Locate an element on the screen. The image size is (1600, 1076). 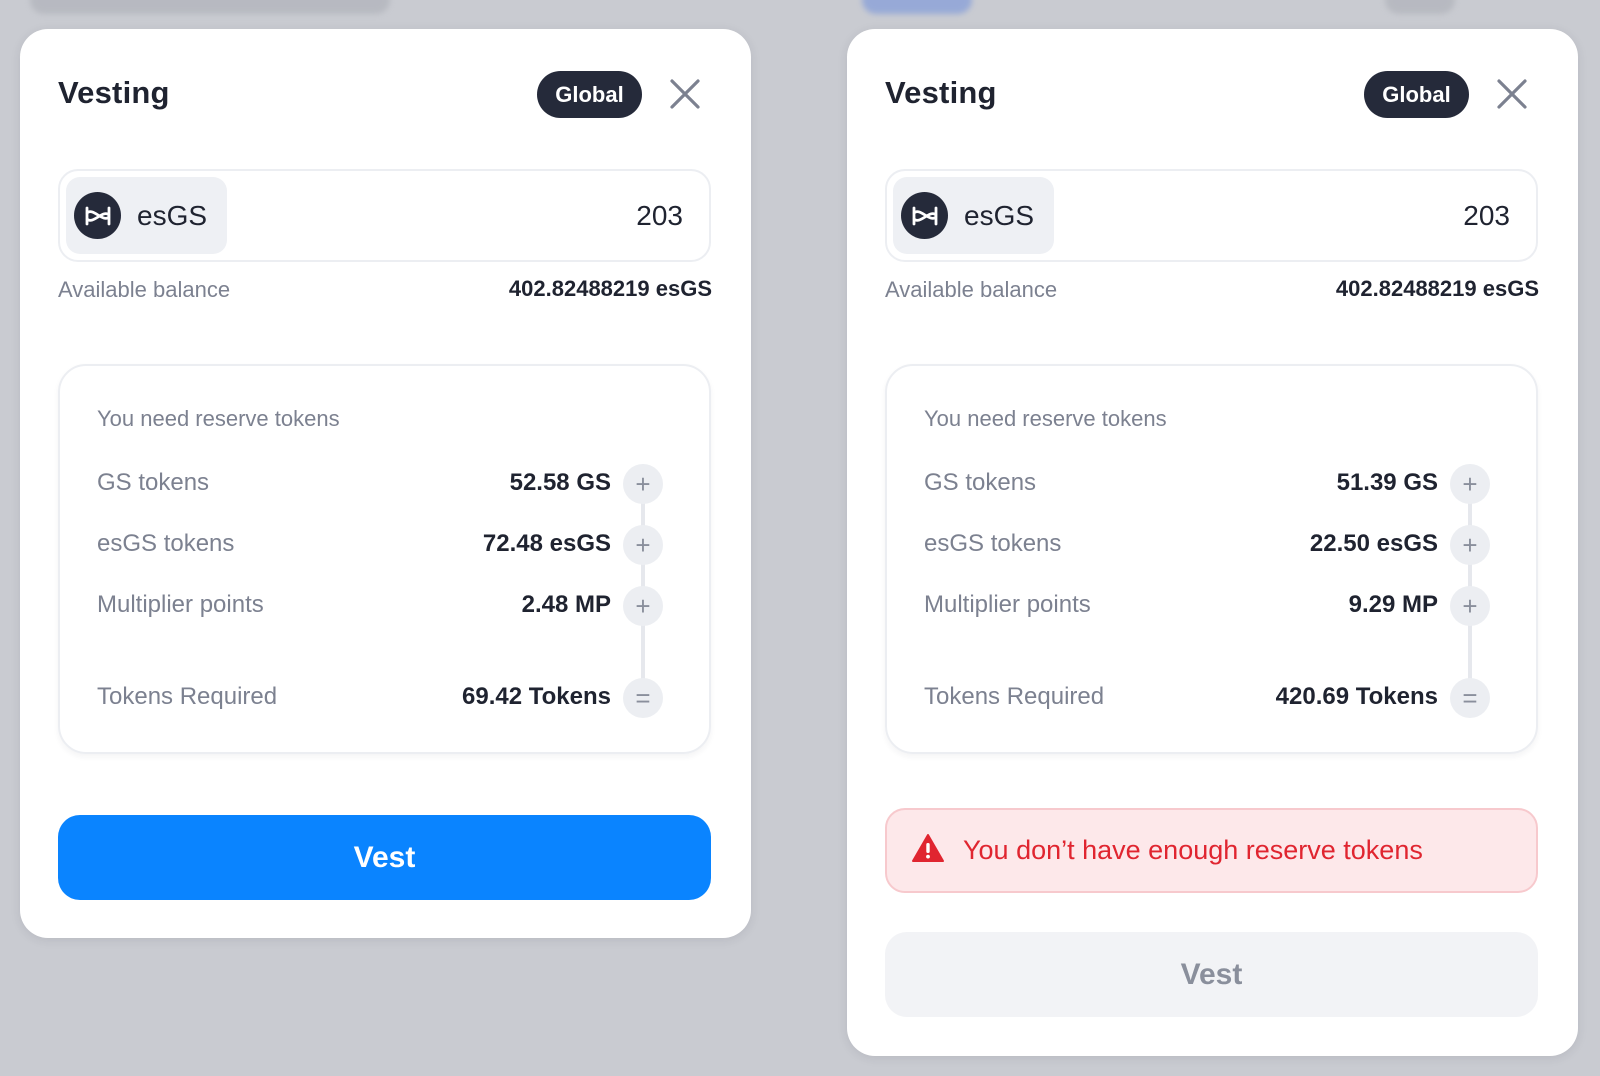
esgs-tokens-value: 72.48 esGS is located at coordinates (546, 543).